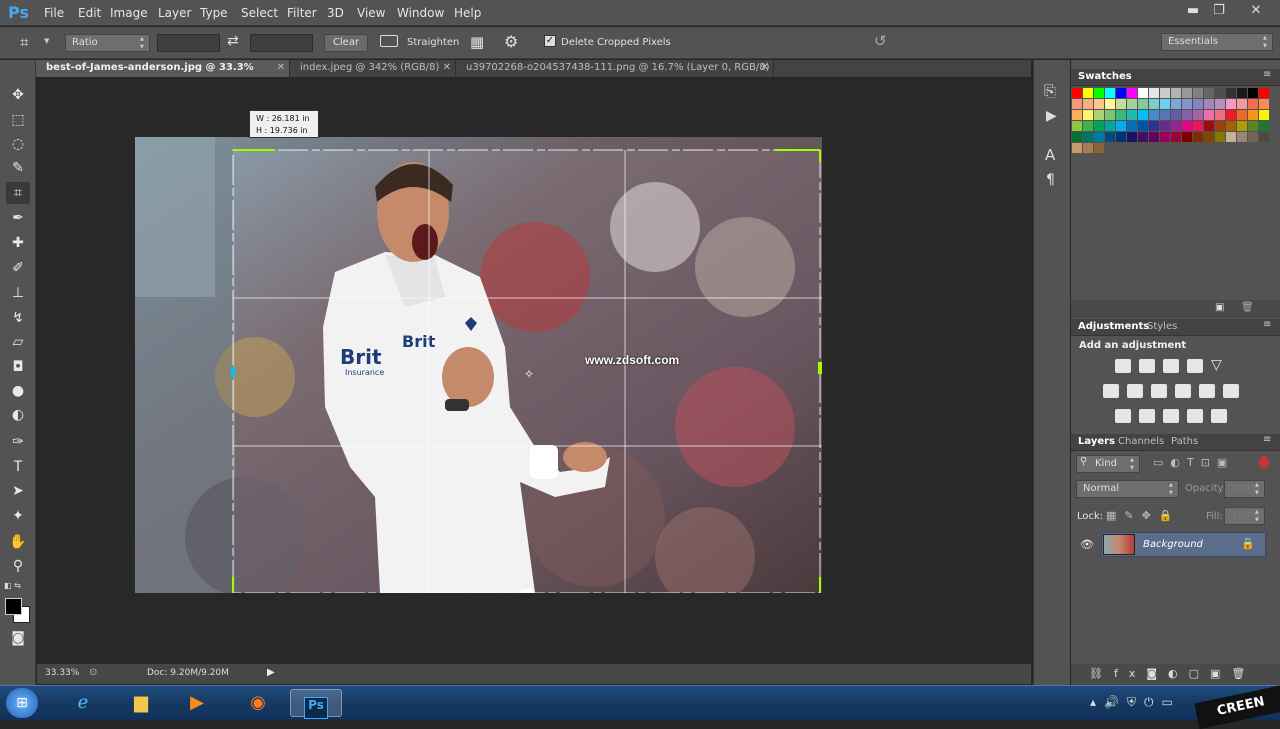 This screenshot has width=1280, height=729. I want to click on tab-channels: Channels, so click(1141, 441).